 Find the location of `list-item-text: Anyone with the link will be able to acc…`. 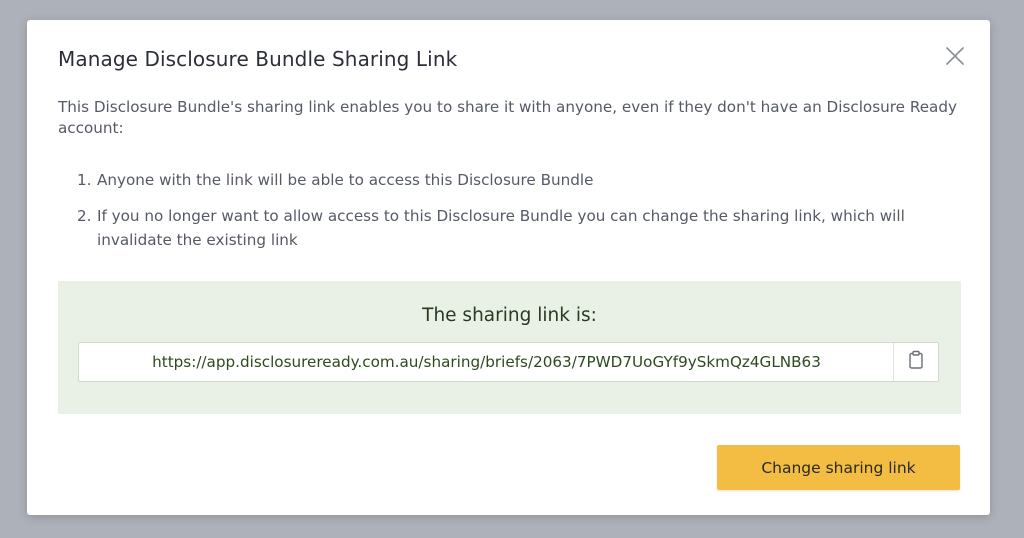

list-item-text: Anyone with the link will be able to acc… is located at coordinates (345, 180).